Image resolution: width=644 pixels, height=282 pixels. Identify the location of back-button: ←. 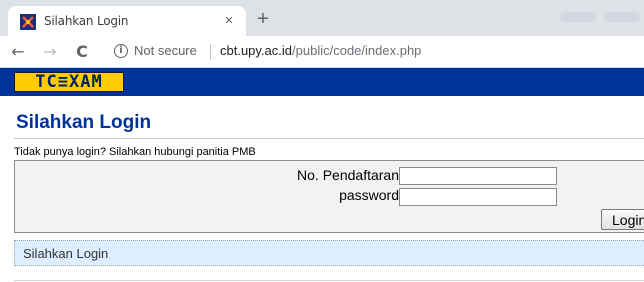
(18, 52).